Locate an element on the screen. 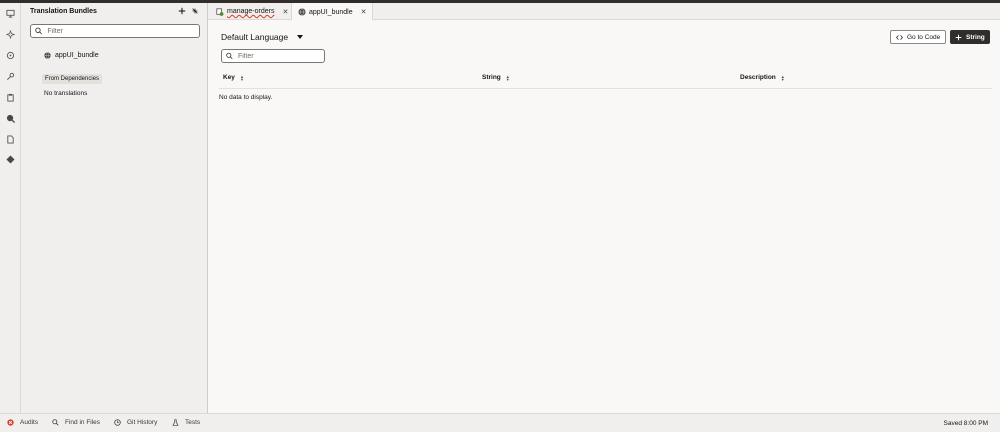  tab-label: appUI_bundle is located at coordinates (331, 12).